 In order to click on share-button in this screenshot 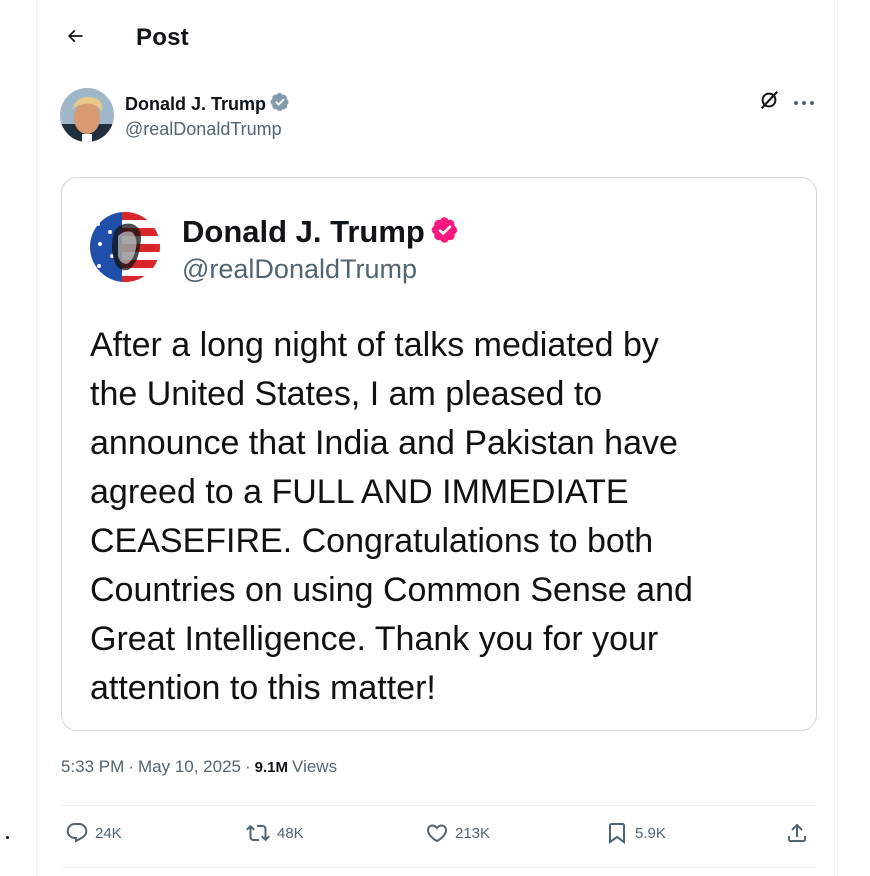, I will do `click(797, 833)`.